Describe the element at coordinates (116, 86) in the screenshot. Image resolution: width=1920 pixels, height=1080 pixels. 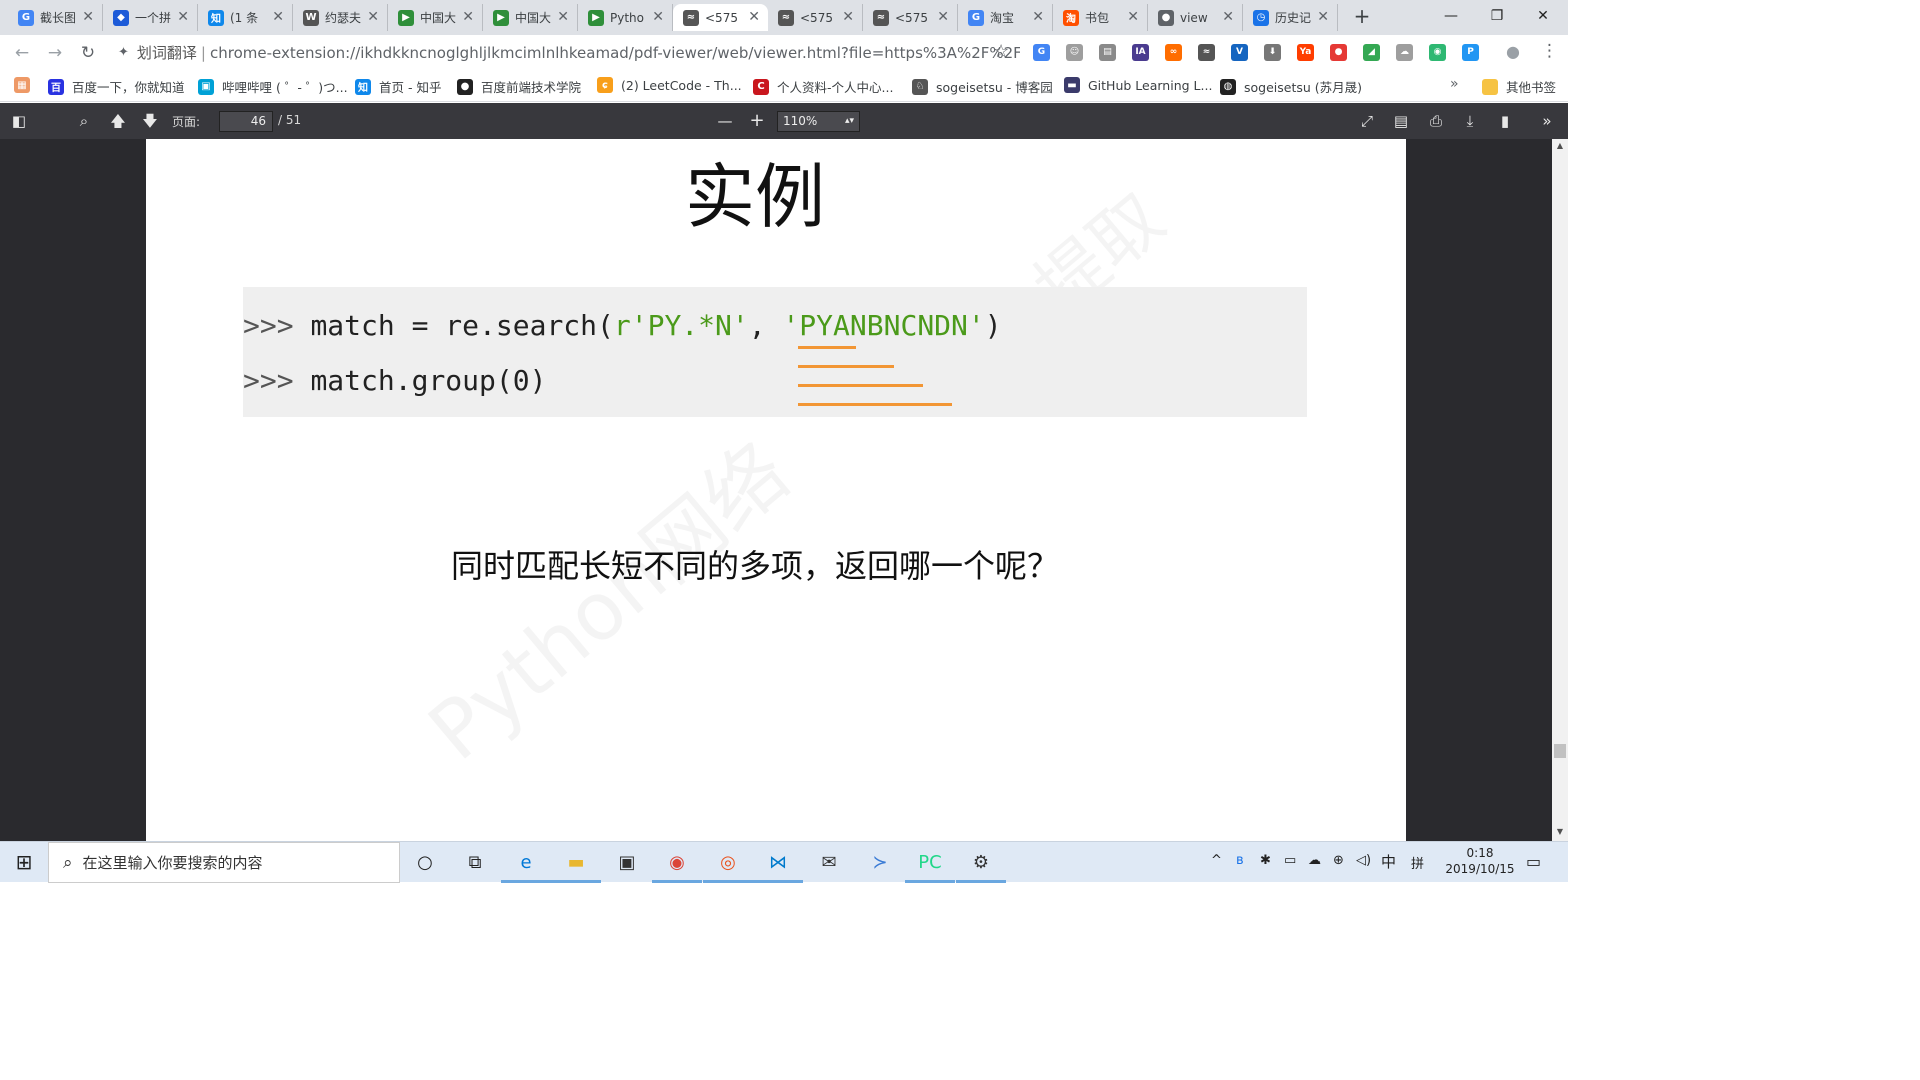
I see `bookmark-item: 百百度一下，你就知道` at that location.